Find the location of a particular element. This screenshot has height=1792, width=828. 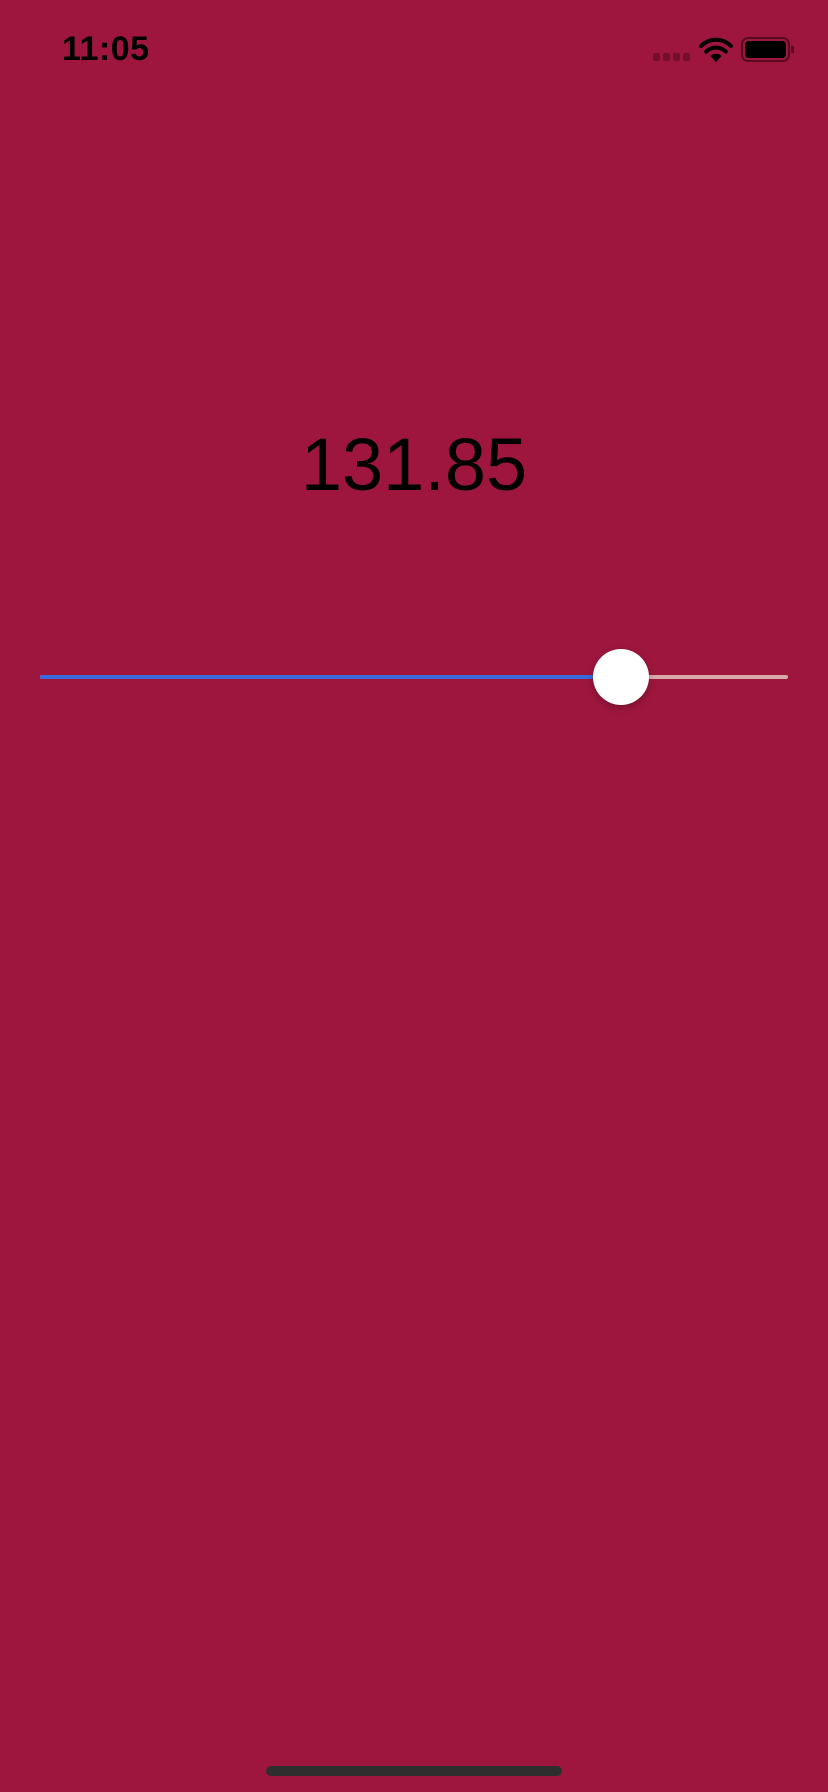

value-slider is located at coordinates (414, 677).